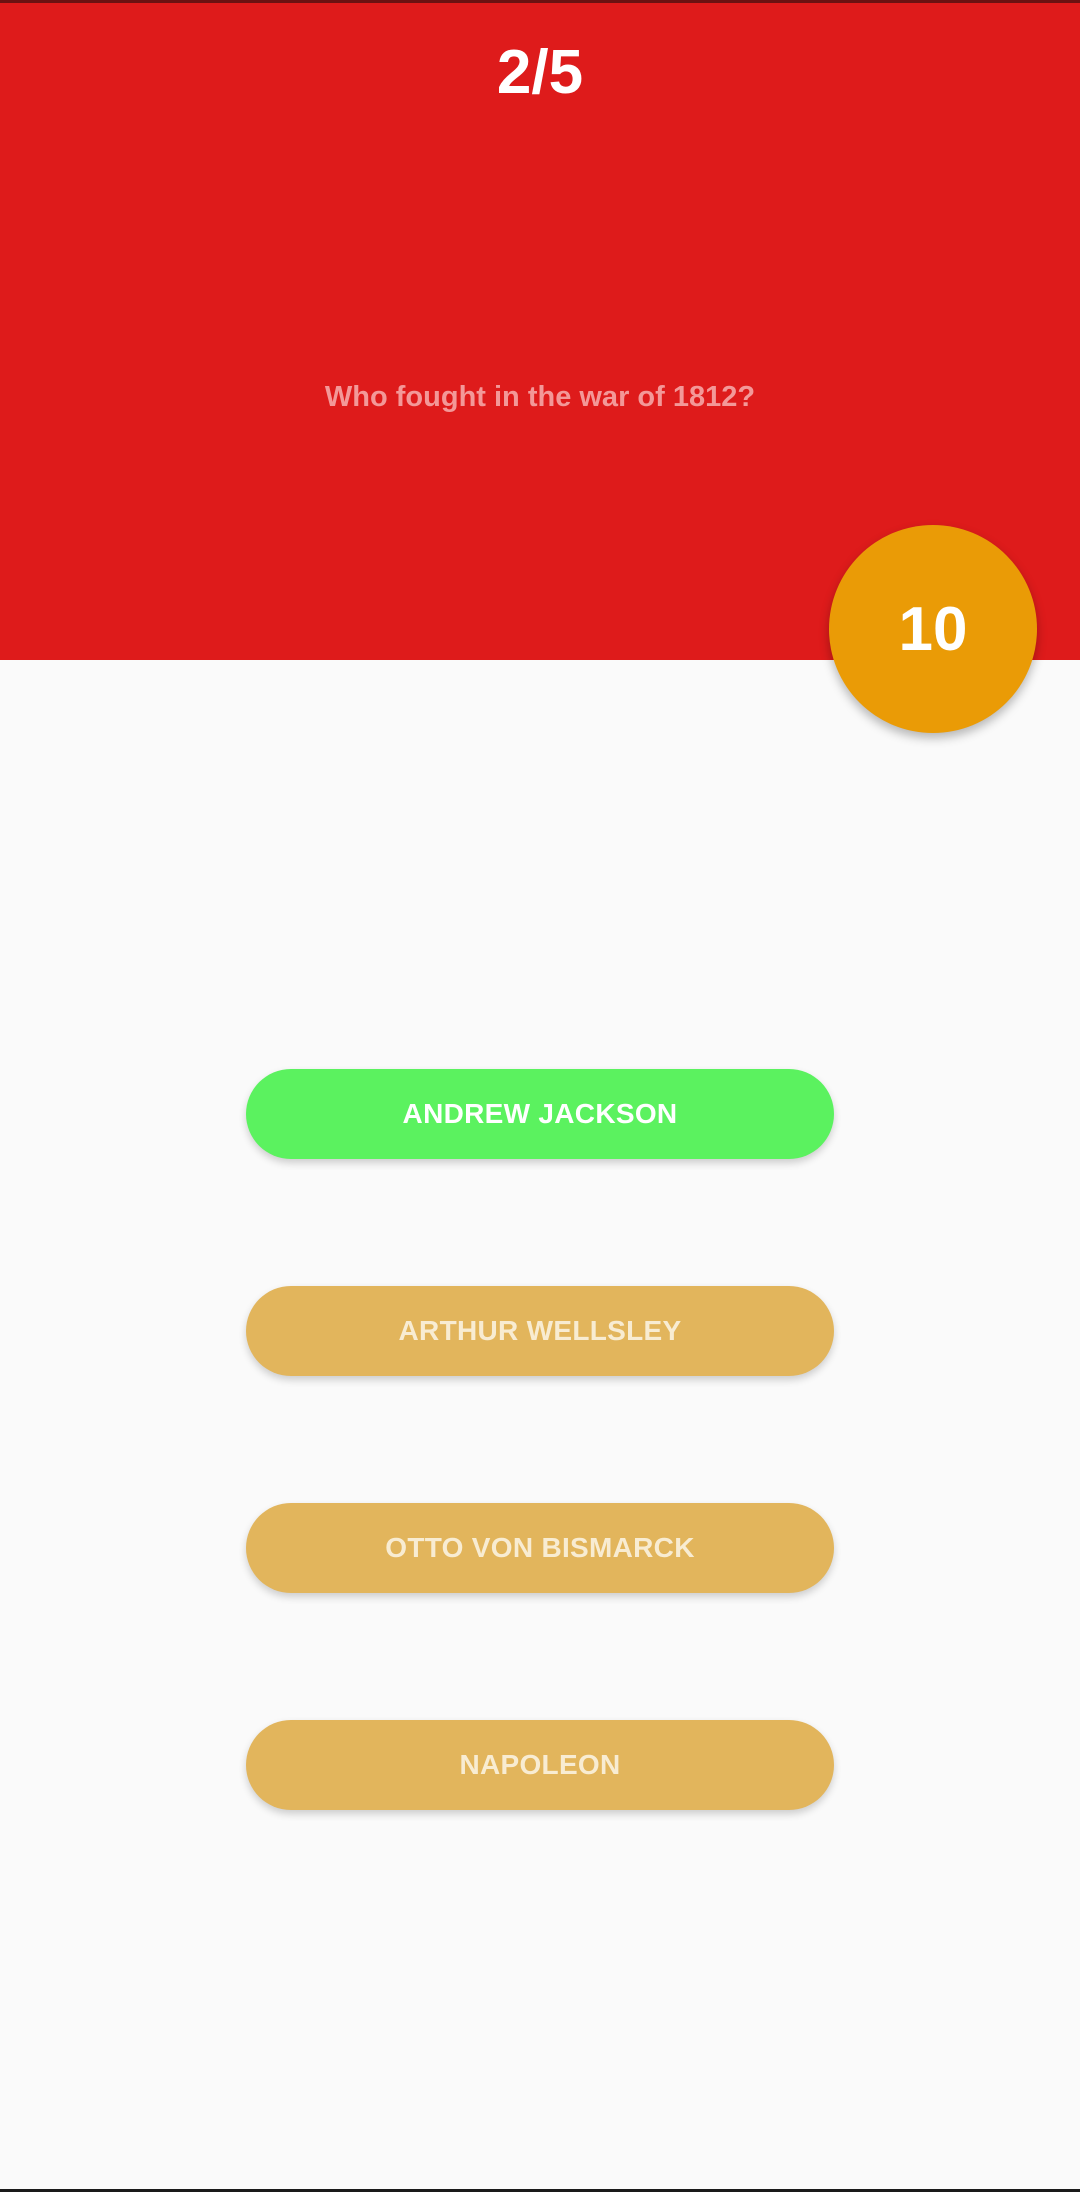 This screenshot has height=2192, width=1080. I want to click on answer-button-3: OTTO VON BISMARCK, so click(540, 1548).